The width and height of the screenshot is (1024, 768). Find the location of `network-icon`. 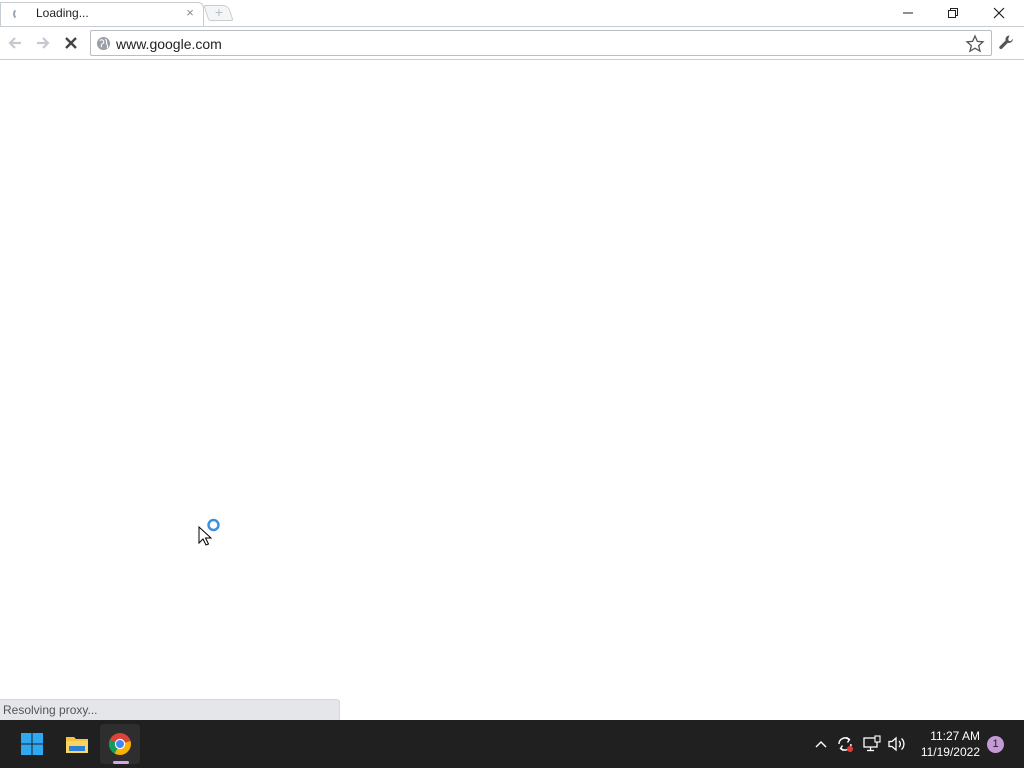

network-icon is located at coordinates (872, 743).